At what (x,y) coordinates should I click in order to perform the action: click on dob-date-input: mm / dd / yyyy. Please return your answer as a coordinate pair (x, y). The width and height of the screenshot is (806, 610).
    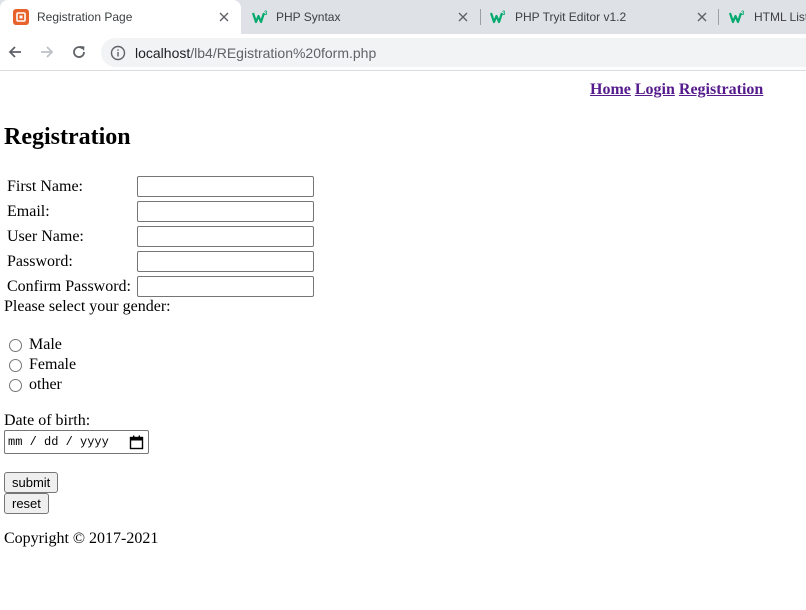
    Looking at the image, I should click on (76, 442).